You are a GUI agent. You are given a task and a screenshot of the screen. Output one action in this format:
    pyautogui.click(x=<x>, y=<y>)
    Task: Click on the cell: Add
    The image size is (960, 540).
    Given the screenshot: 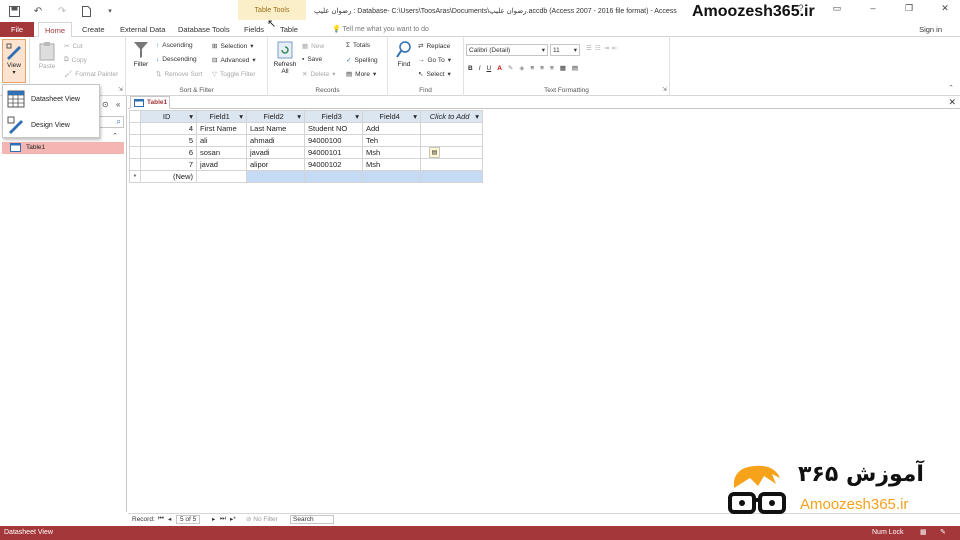 What is the action you would take?
    pyautogui.click(x=391, y=128)
    